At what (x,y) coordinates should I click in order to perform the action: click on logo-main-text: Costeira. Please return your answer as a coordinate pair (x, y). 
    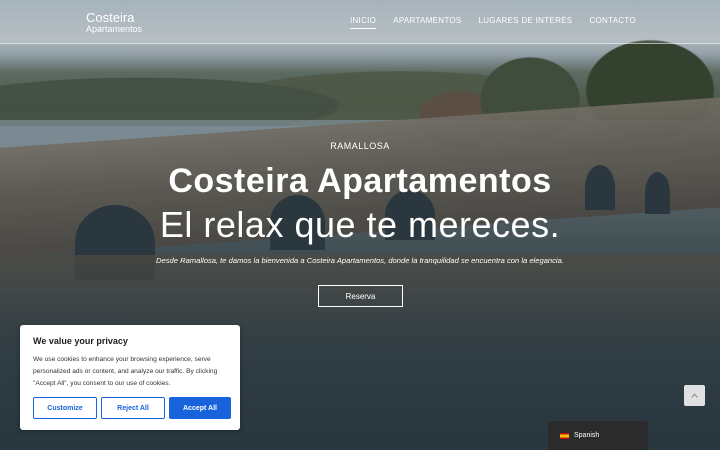
    Looking at the image, I should click on (110, 17).